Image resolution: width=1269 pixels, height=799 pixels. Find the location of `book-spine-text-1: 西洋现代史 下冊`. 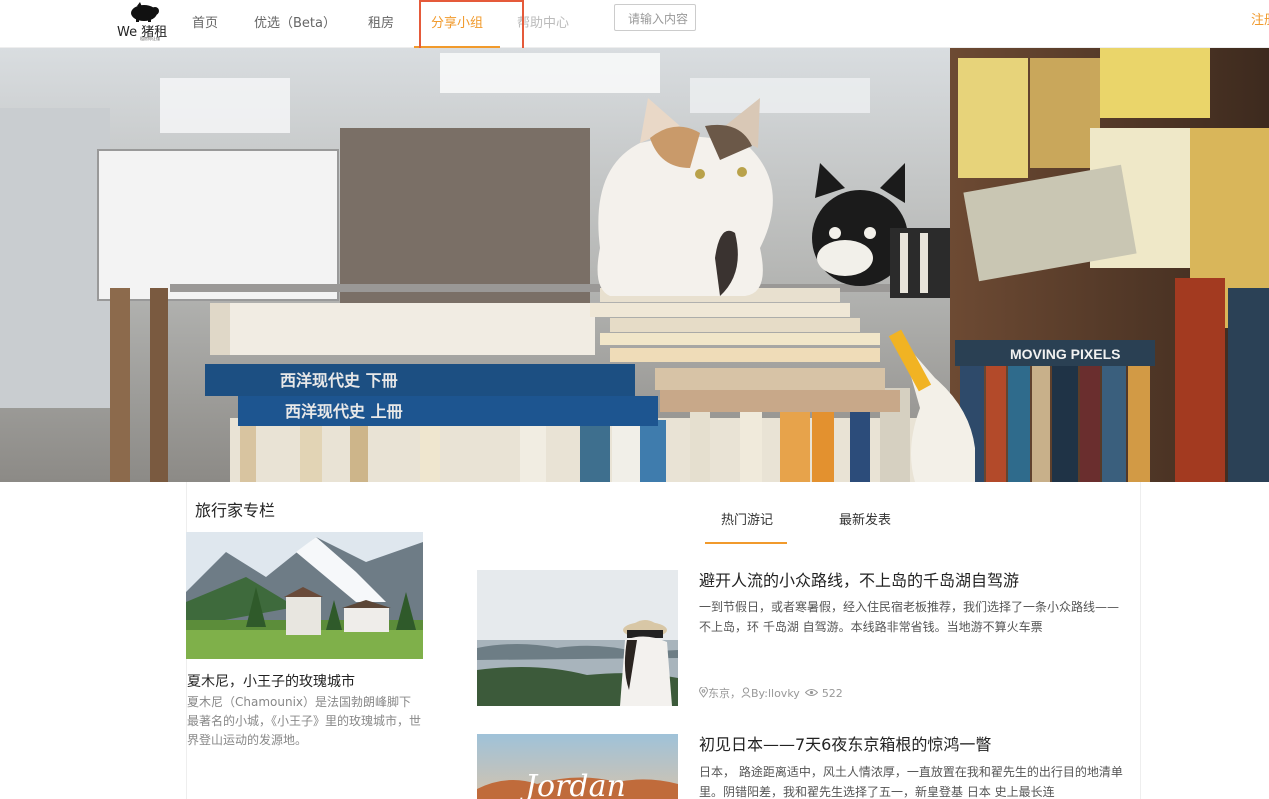

book-spine-text-1: 西洋现代史 下冊 is located at coordinates (339, 380).